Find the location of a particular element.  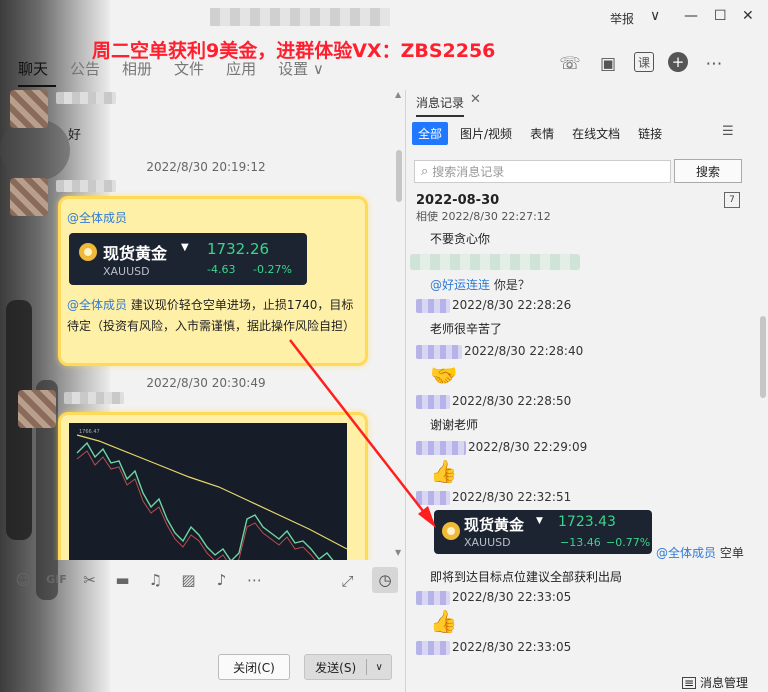

maximize-icon: ☐ is located at coordinates (720, 16).